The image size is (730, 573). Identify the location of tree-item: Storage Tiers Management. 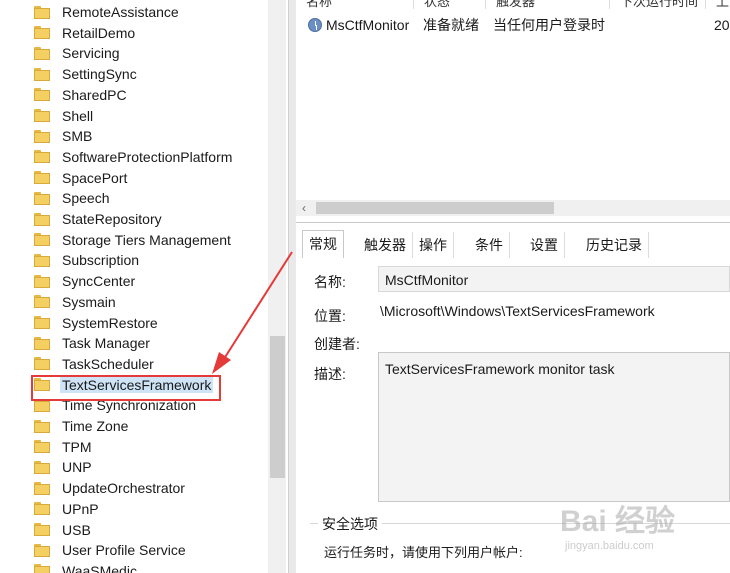
(133, 240).